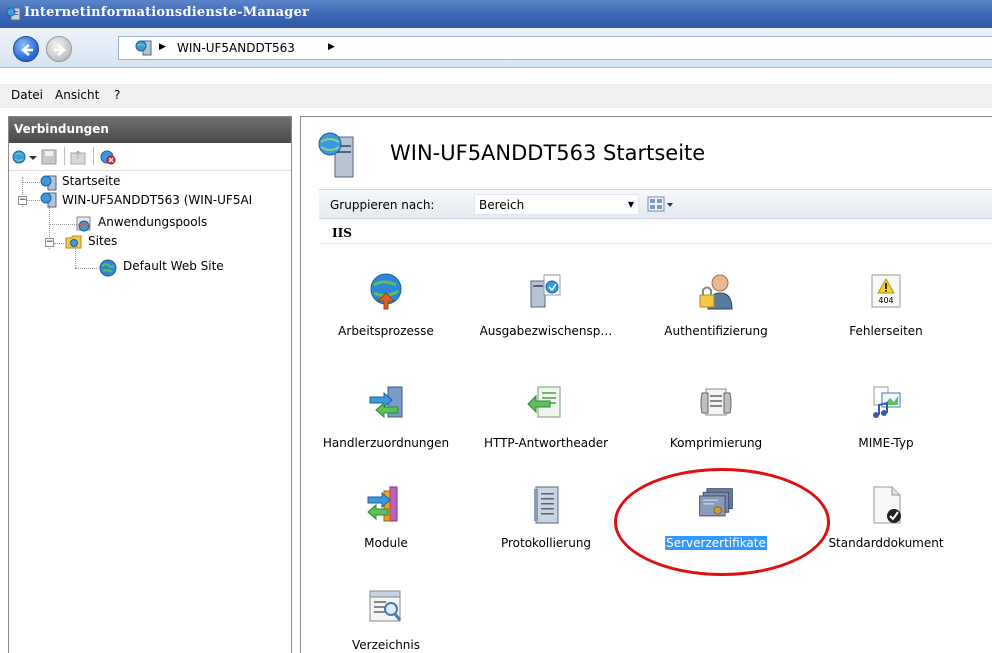 The image size is (992, 653). Describe the element at coordinates (716, 331) in the screenshot. I see `feature-label: Authentifizierung` at that location.